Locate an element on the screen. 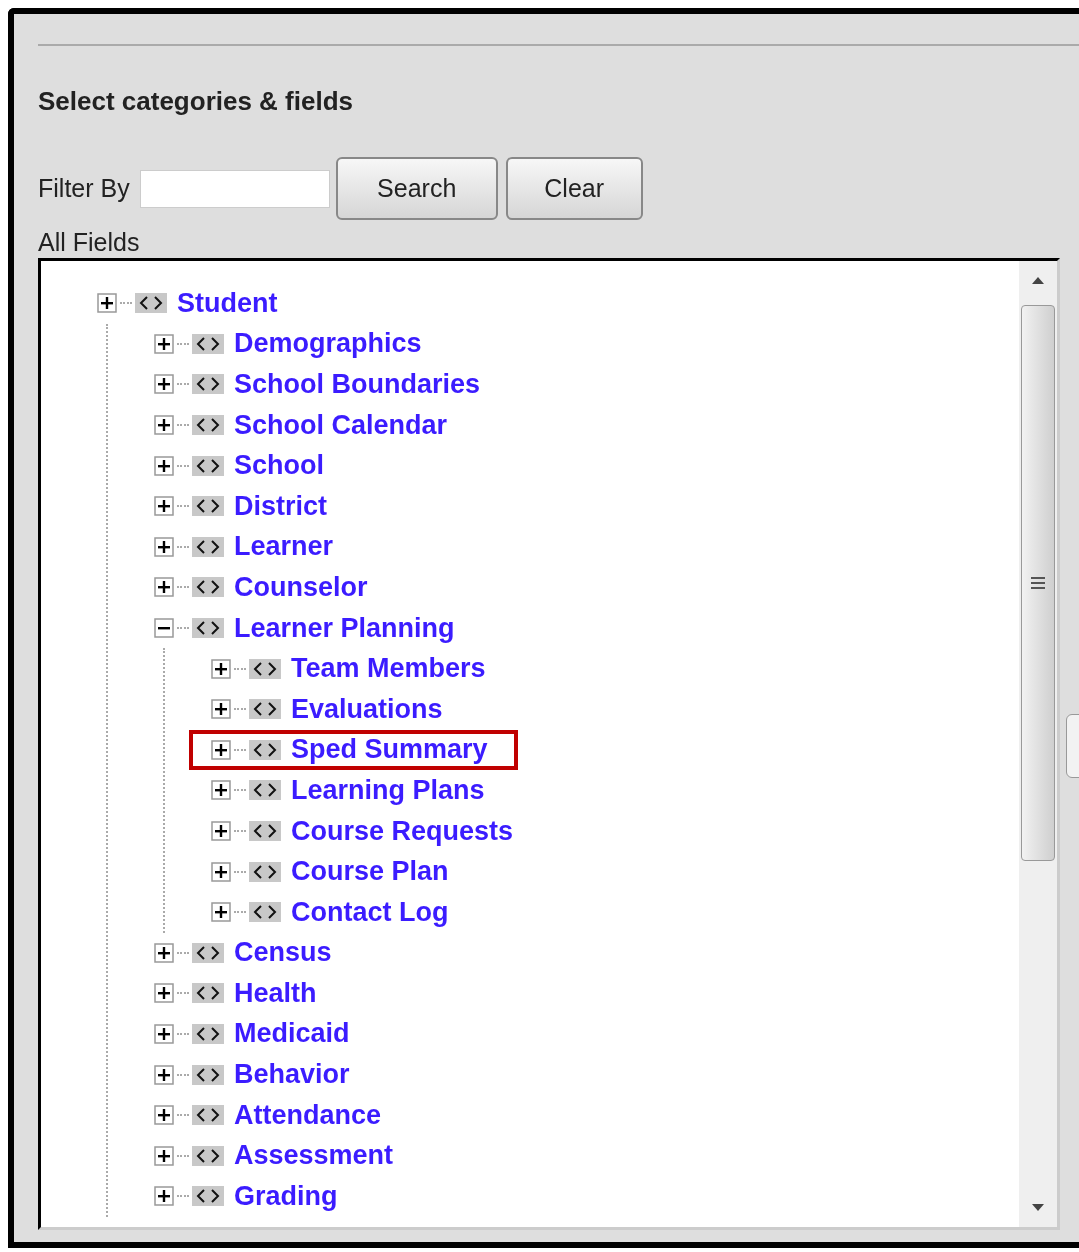 This screenshot has width=1079, height=1252. scroll-up-icon is located at coordinates (1038, 280).